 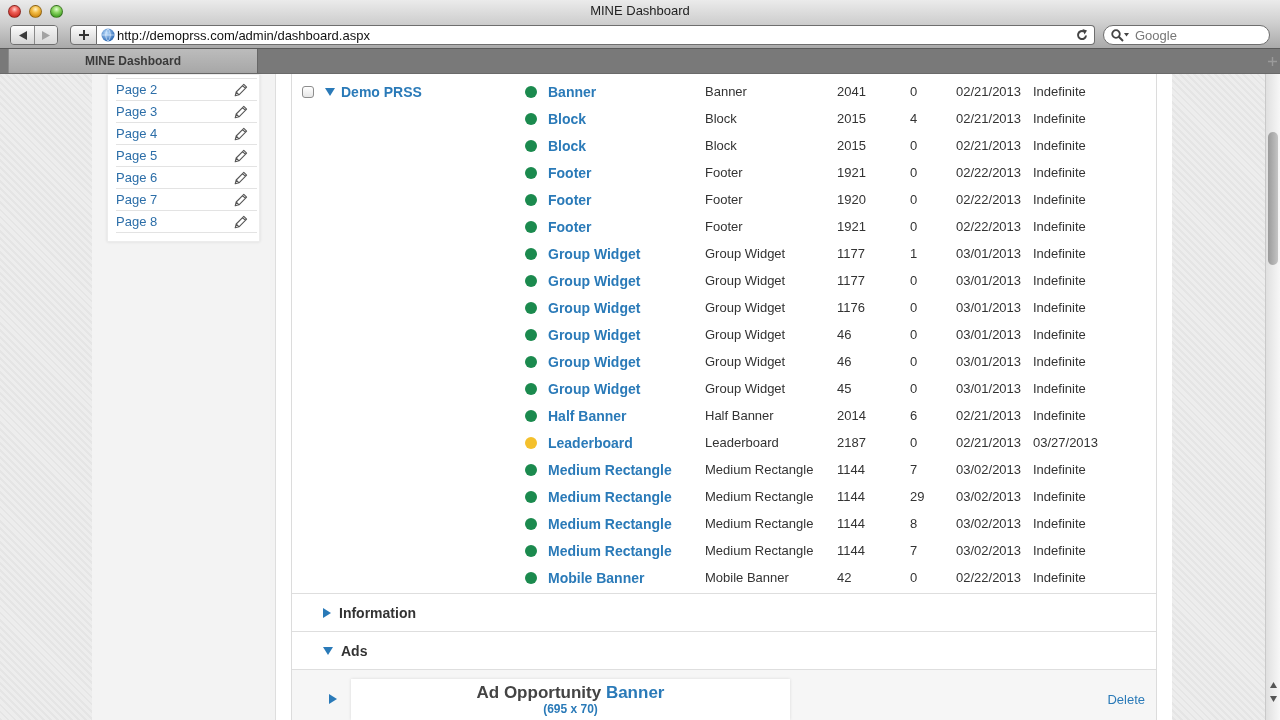 I want to click on left-triangle-icon, so click(x=22, y=35).